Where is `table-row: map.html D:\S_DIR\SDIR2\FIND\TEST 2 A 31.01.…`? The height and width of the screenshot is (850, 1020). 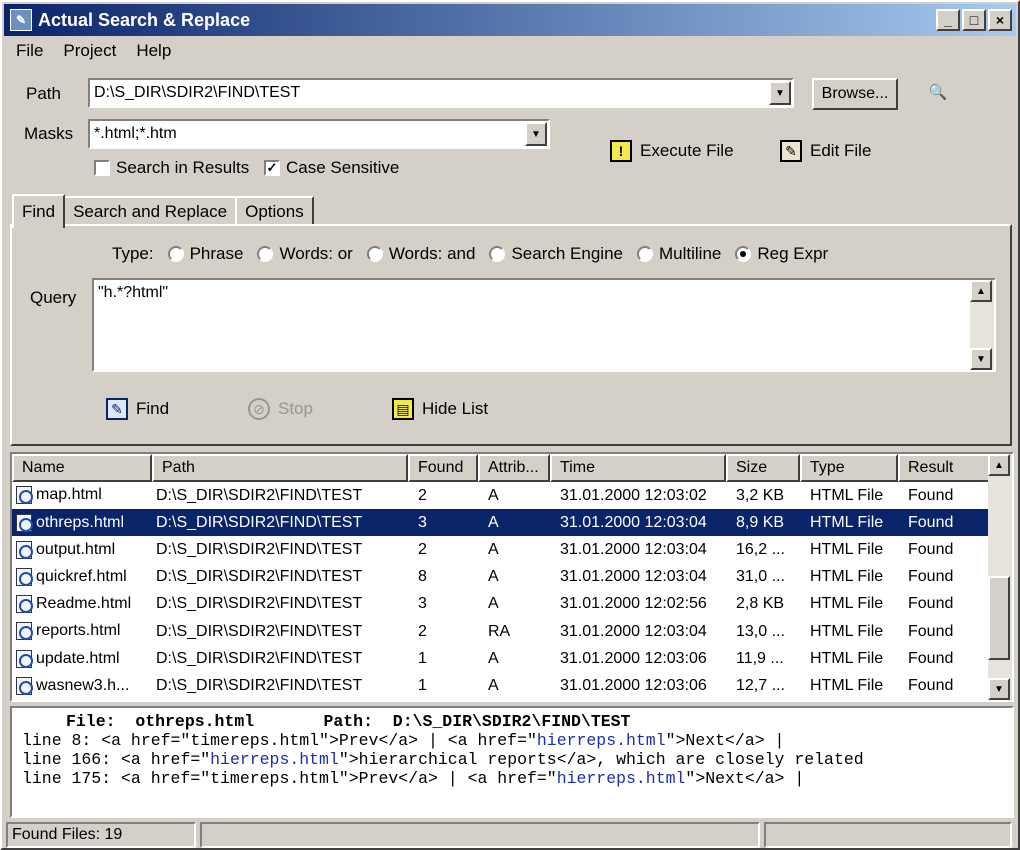
table-row: map.html D:\S_DIR\SDIR2\FIND\TEST 2 A 31.01.… is located at coordinates (501, 495).